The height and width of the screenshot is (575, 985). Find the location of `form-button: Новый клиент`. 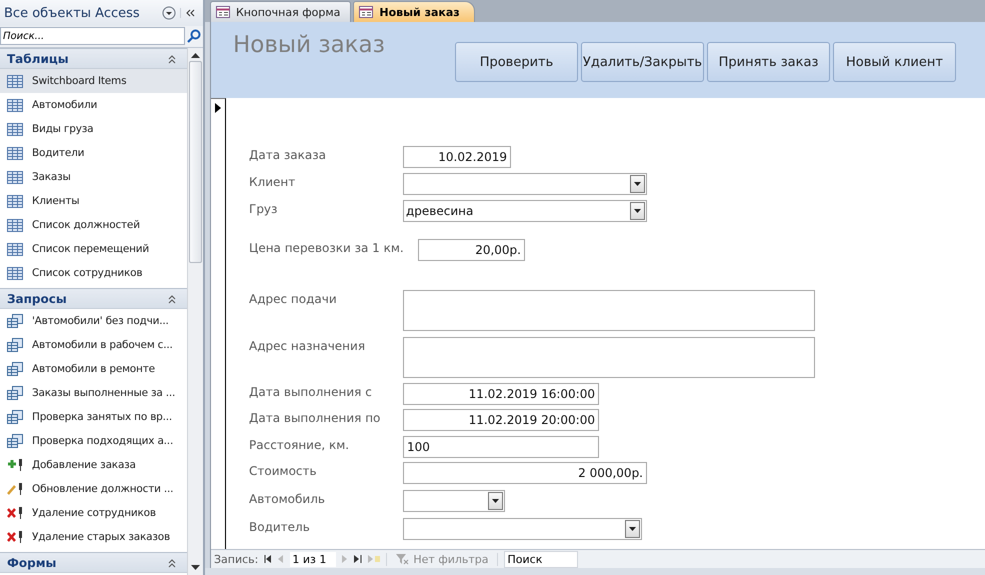

form-button: Новый клиент is located at coordinates (894, 62).